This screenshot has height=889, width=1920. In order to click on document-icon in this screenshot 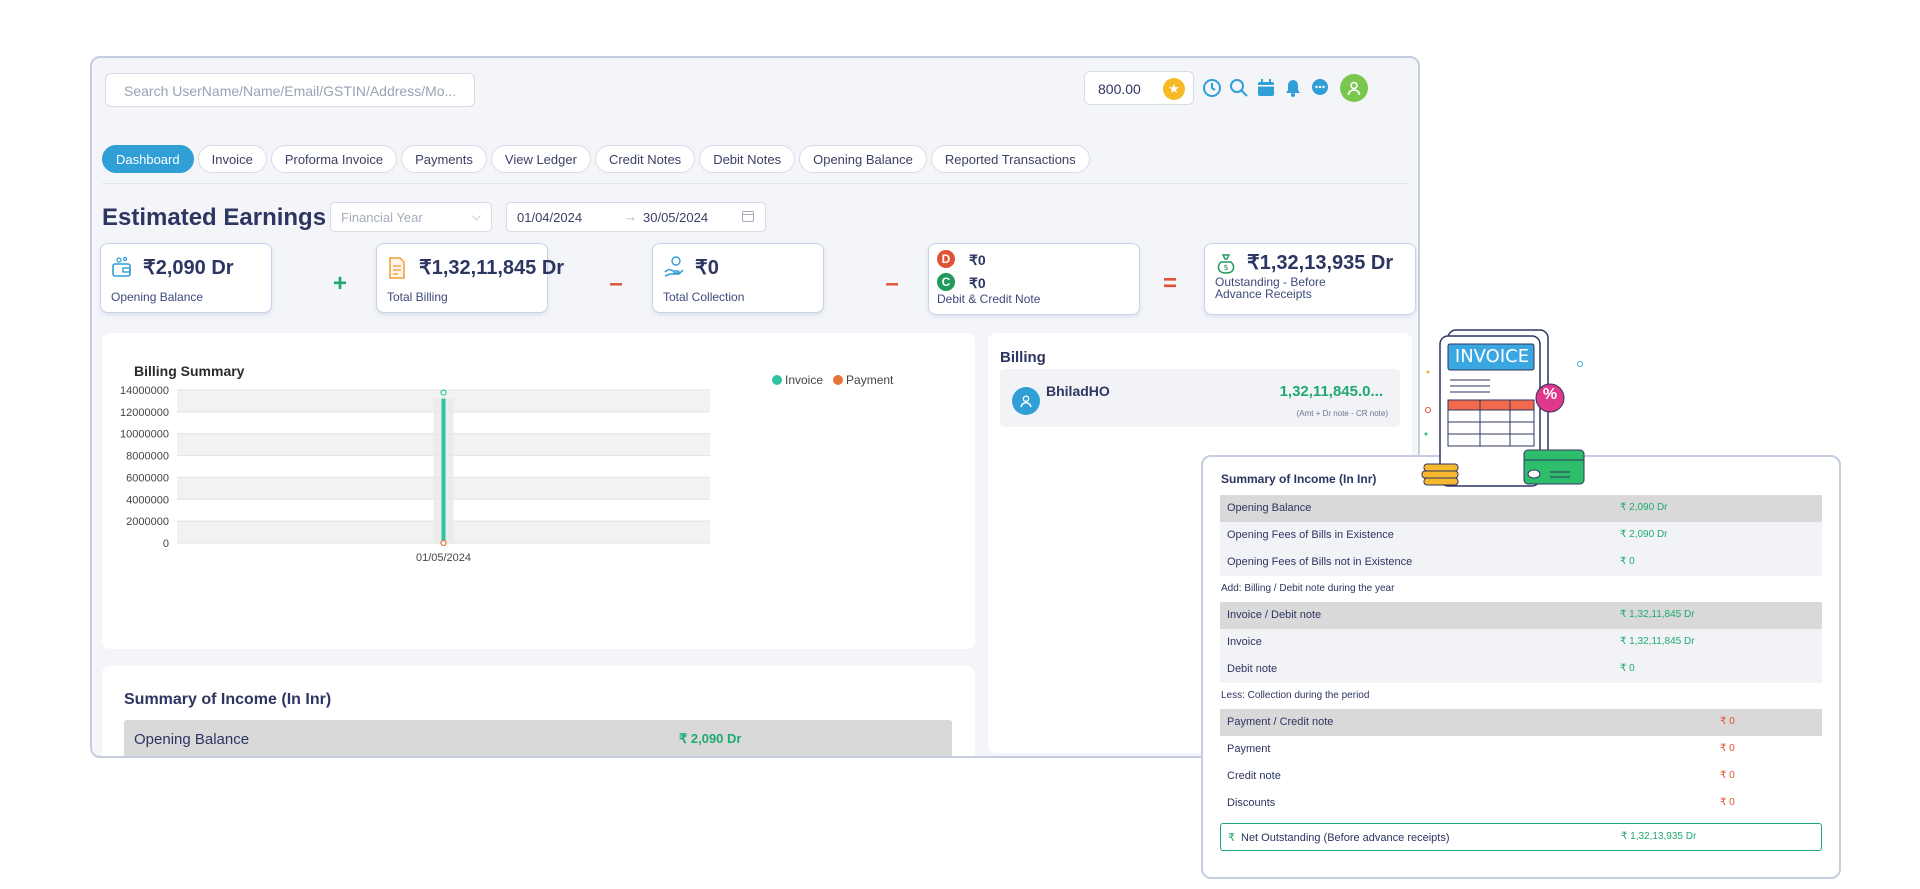, I will do `click(397, 270)`.